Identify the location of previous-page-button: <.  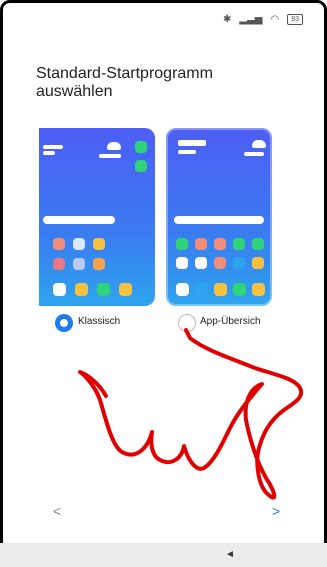
(57, 511).